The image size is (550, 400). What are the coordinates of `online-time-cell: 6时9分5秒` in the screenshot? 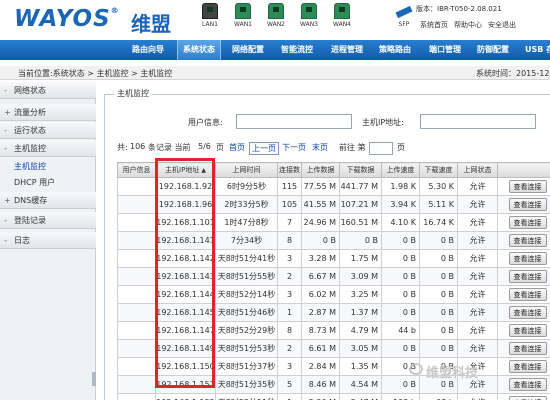 It's located at (246, 186).